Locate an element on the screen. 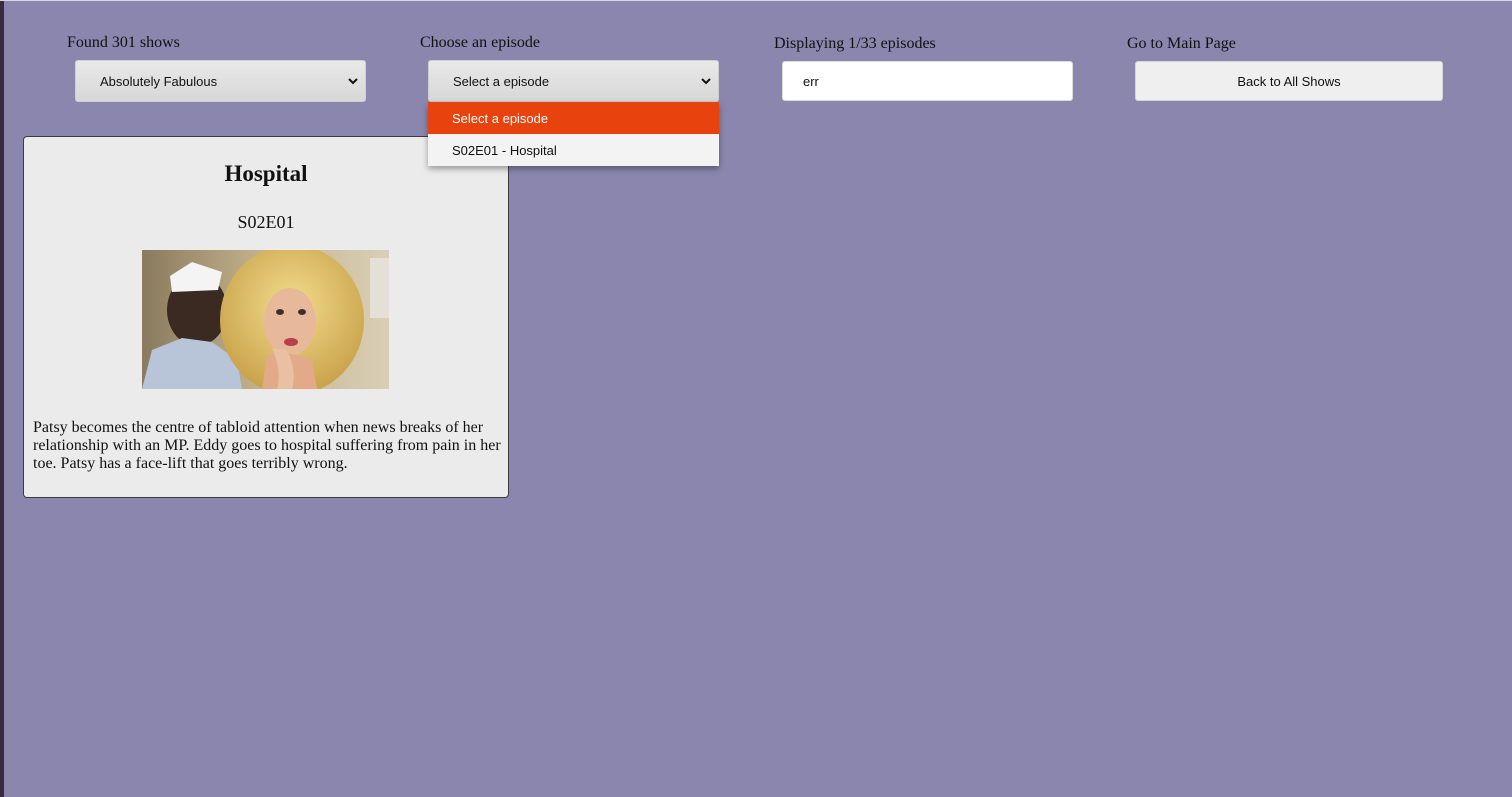  episode-dropdown: Select a episode S02E01 - Hospital is located at coordinates (573, 134).